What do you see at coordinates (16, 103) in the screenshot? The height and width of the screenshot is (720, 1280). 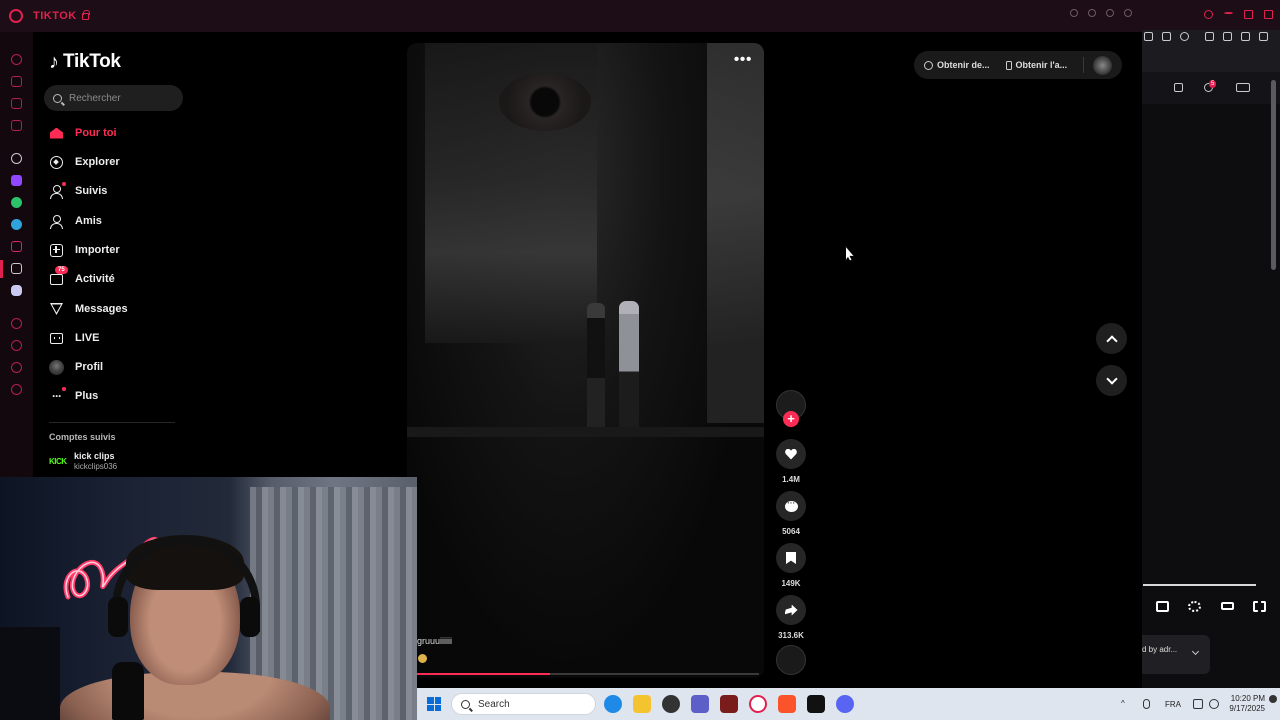 I see `sidebar-news-icon` at bounding box center [16, 103].